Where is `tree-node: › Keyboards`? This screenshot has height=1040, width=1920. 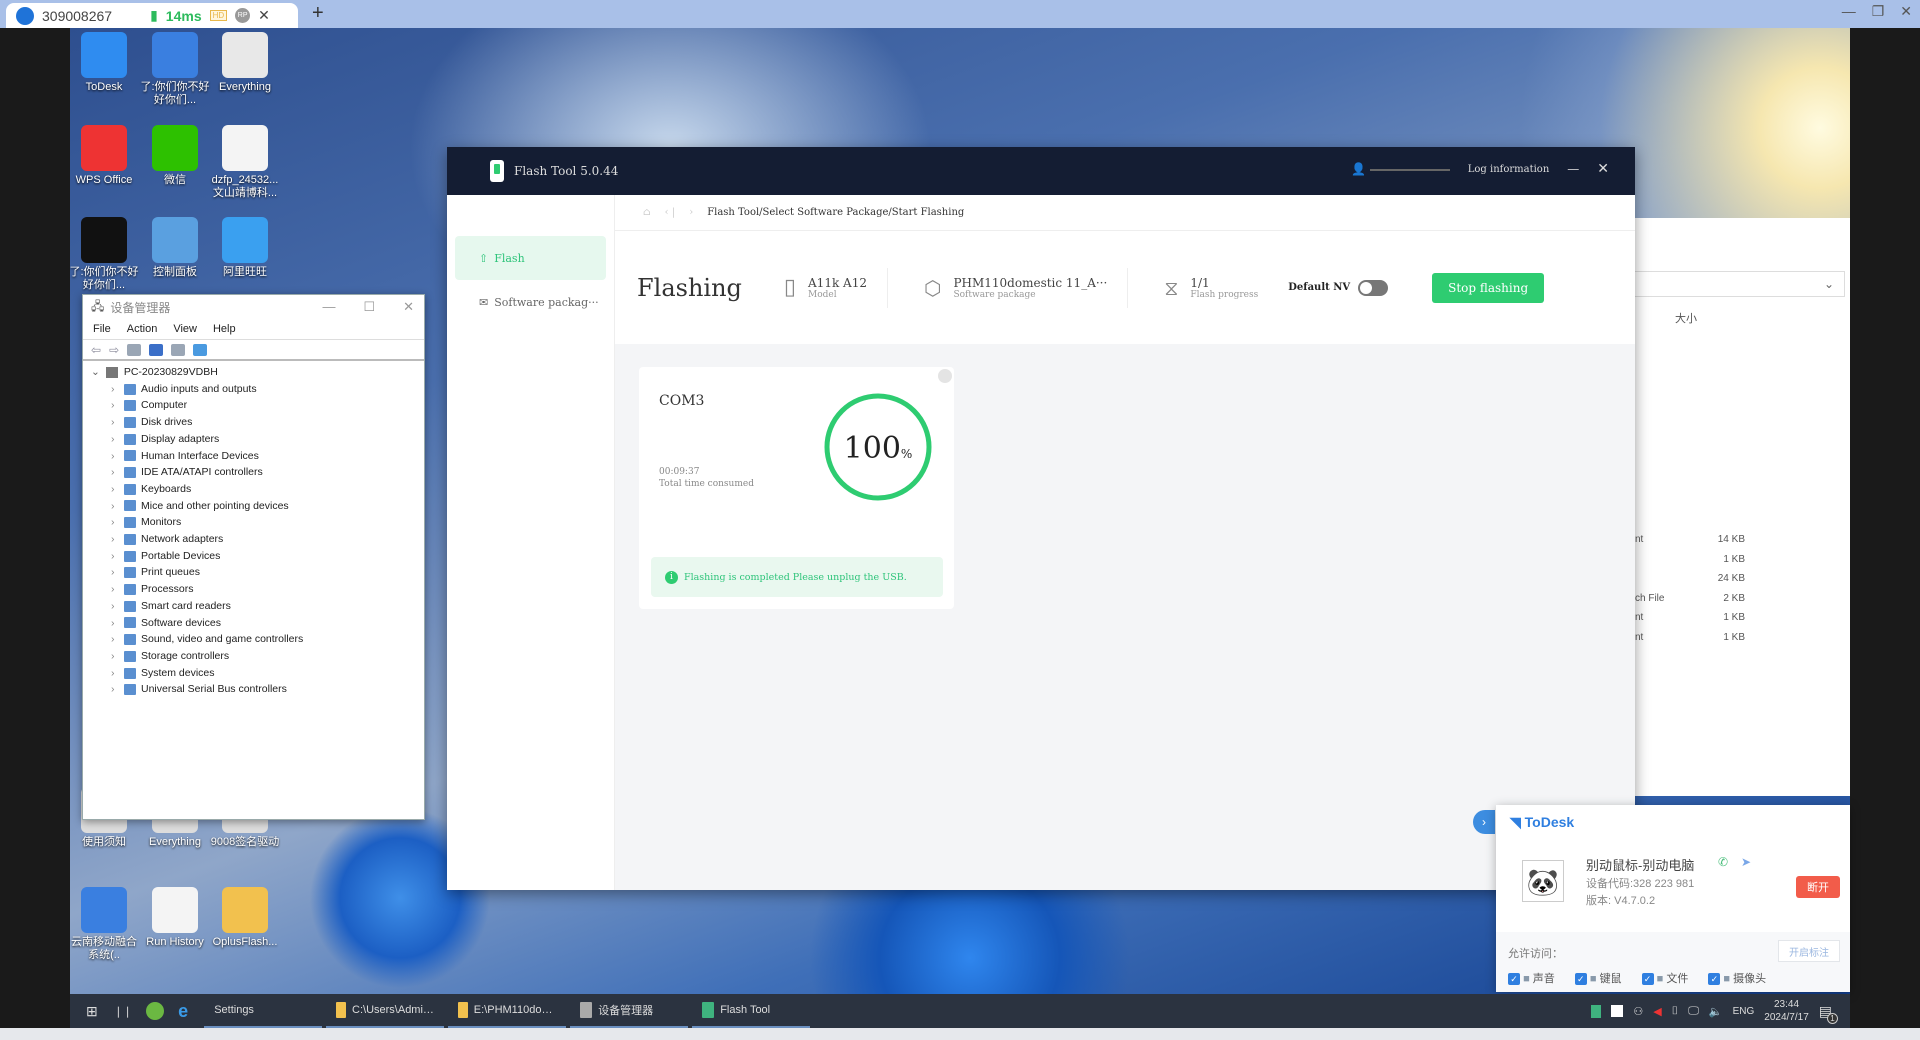
tree-node: › Keyboards is located at coordinates (257, 489).